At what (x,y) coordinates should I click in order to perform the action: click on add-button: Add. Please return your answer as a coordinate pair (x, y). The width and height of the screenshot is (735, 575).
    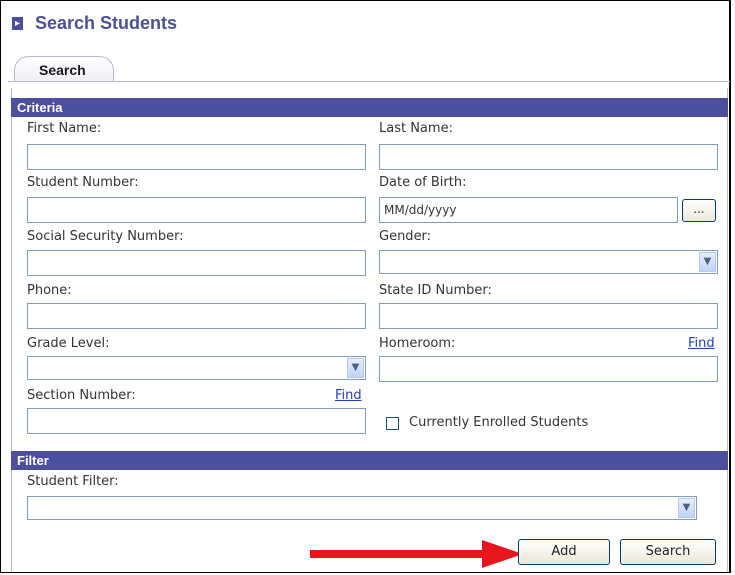
    Looking at the image, I should click on (564, 552).